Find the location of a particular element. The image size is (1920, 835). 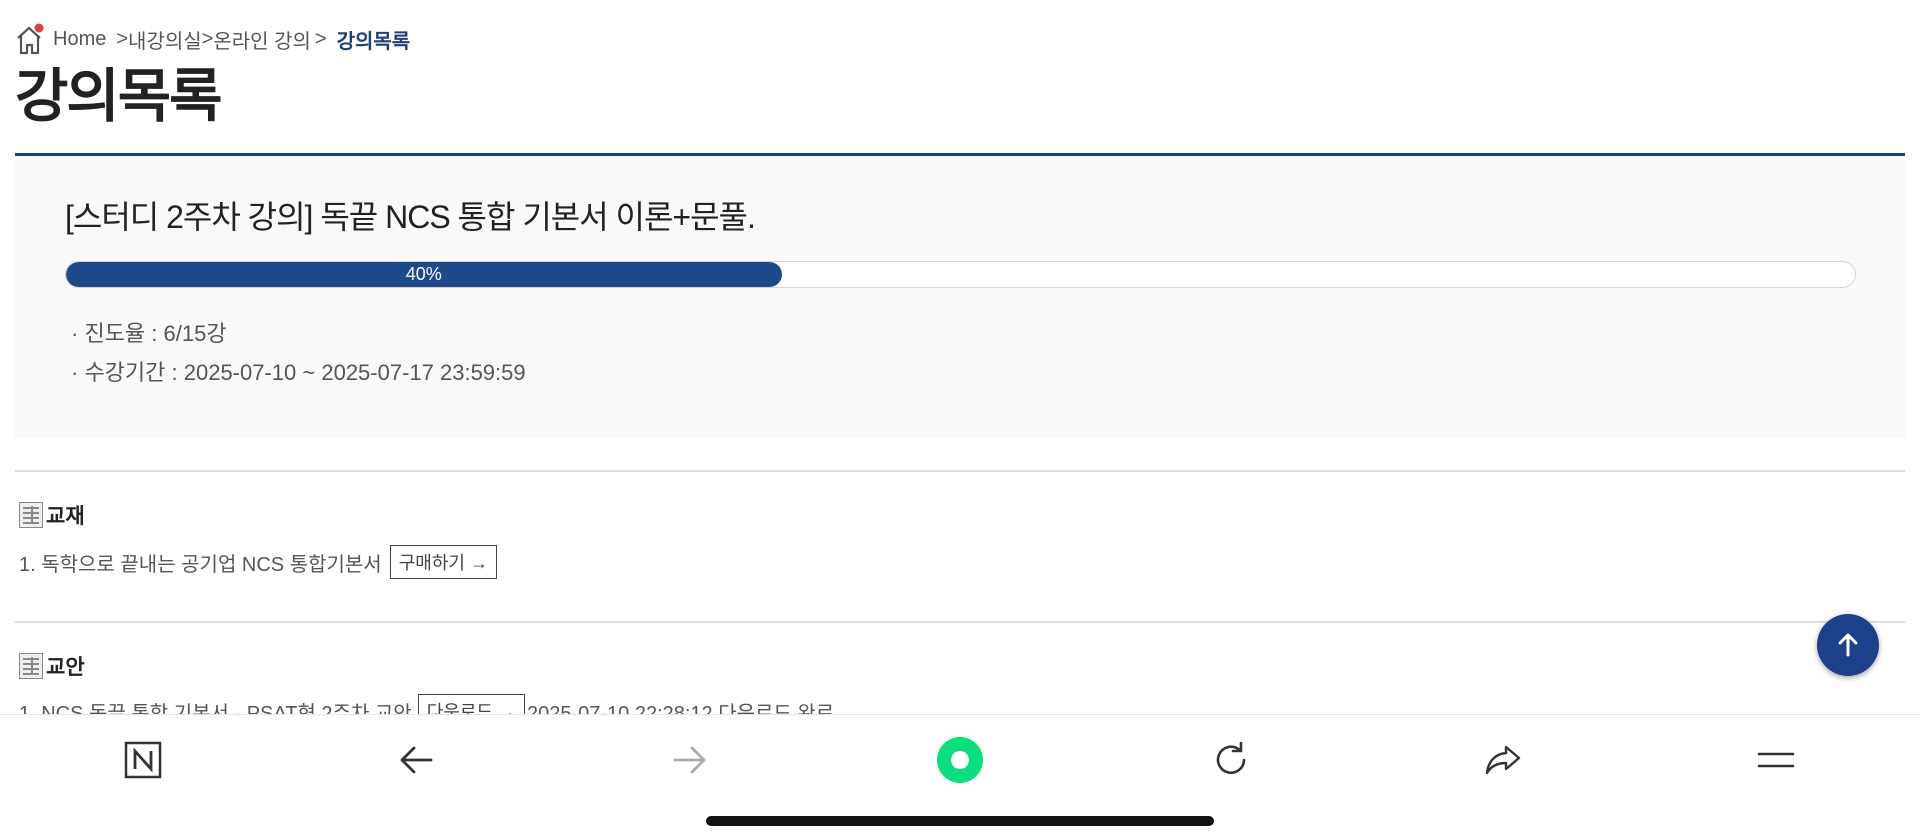

progress-rate-text: · 진도율 : 6/15강 is located at coordinates (149, 333).